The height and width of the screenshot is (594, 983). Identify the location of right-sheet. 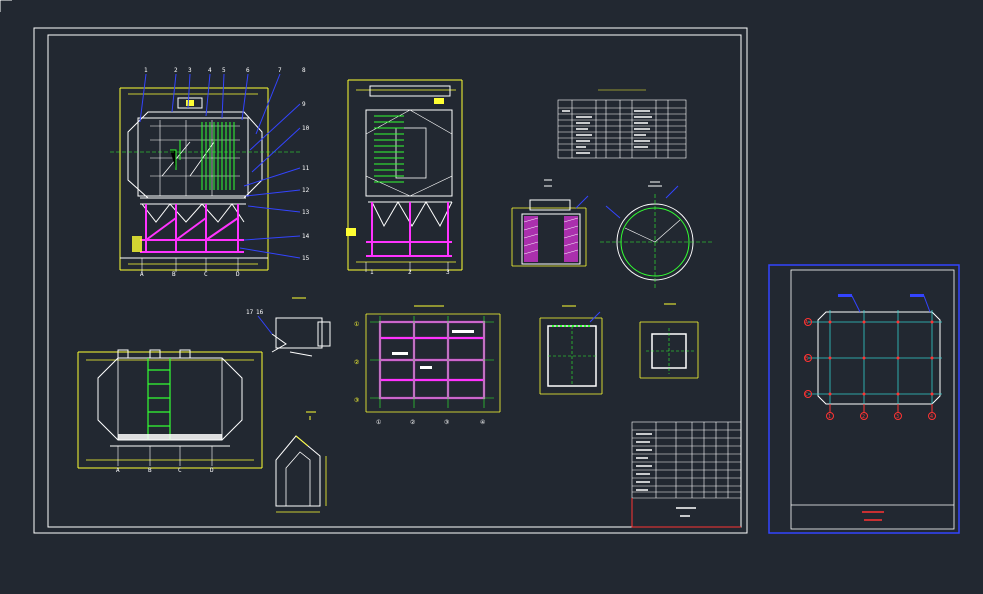
(864, 399).